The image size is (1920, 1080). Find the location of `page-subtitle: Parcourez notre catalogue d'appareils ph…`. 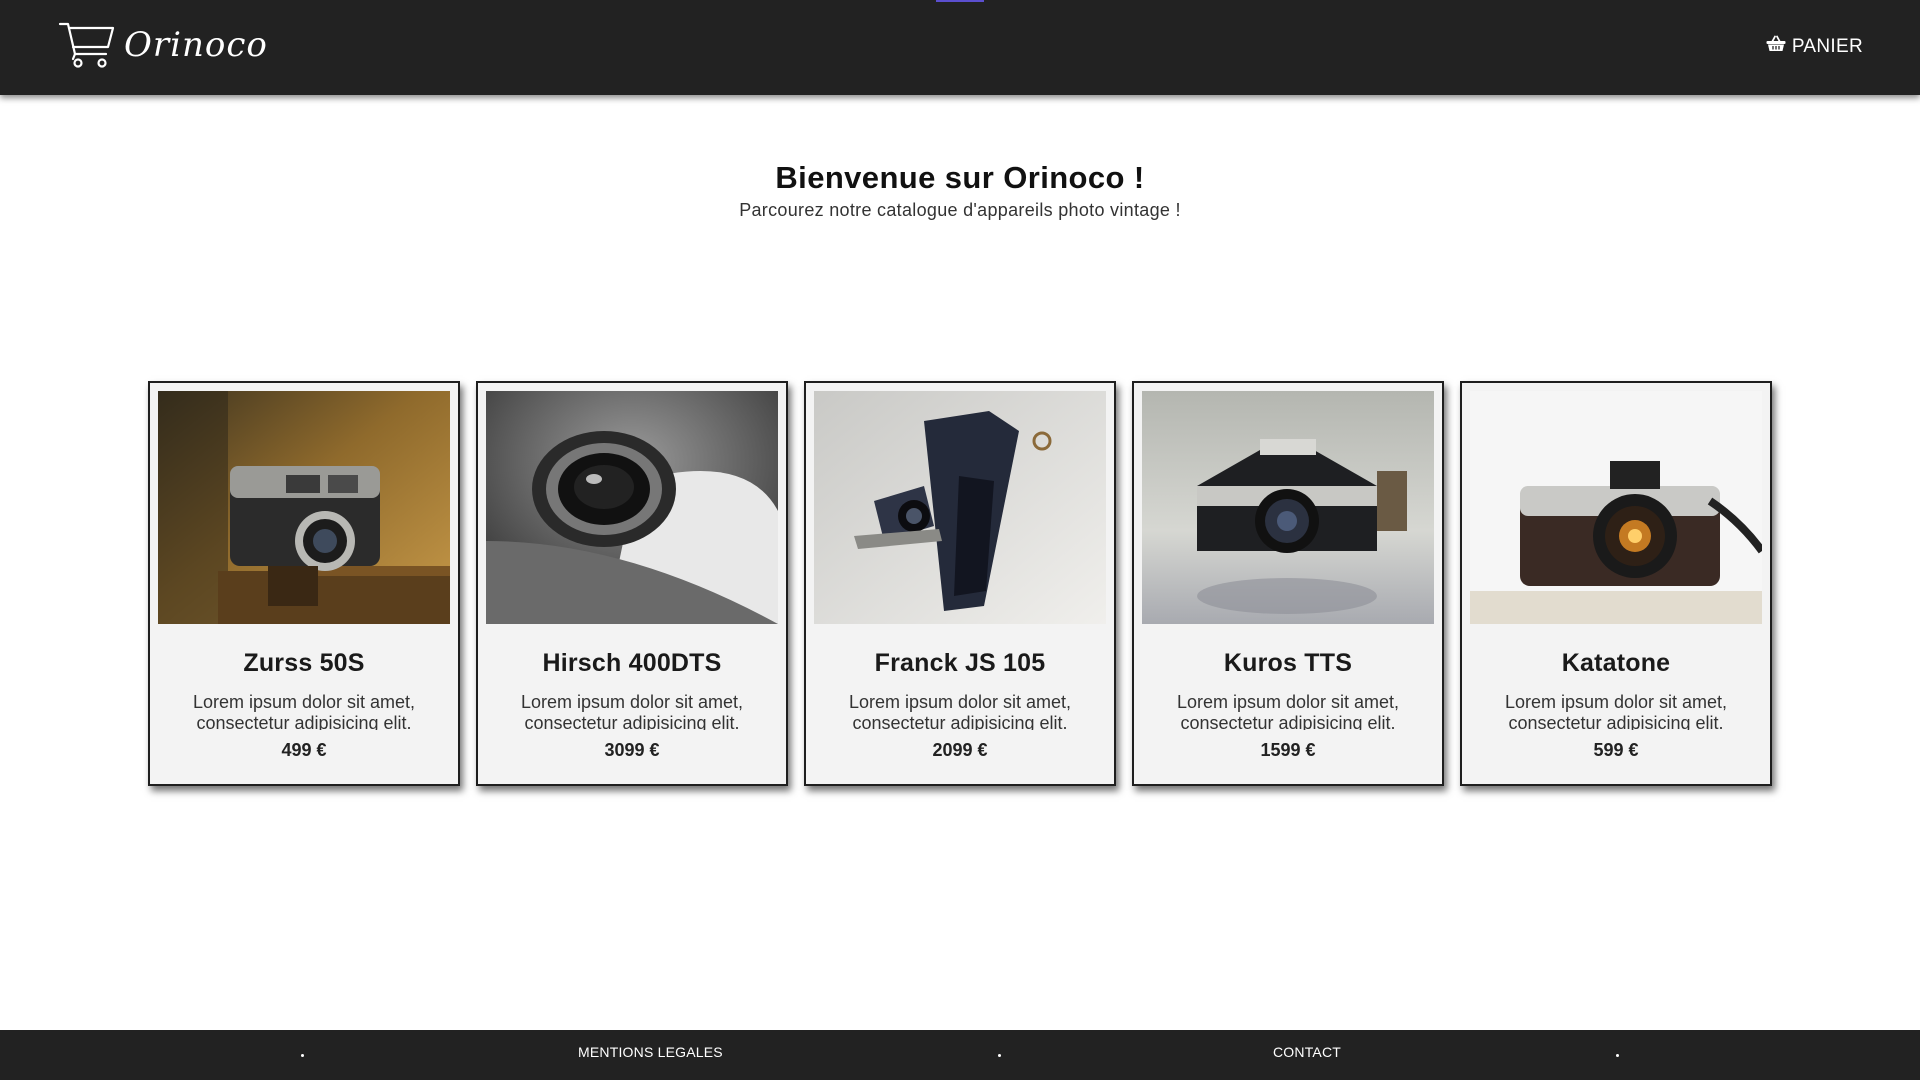

page-subtitle: Parcourez notre catalogue d'appareils ph… is located at coordinates (960, 210).